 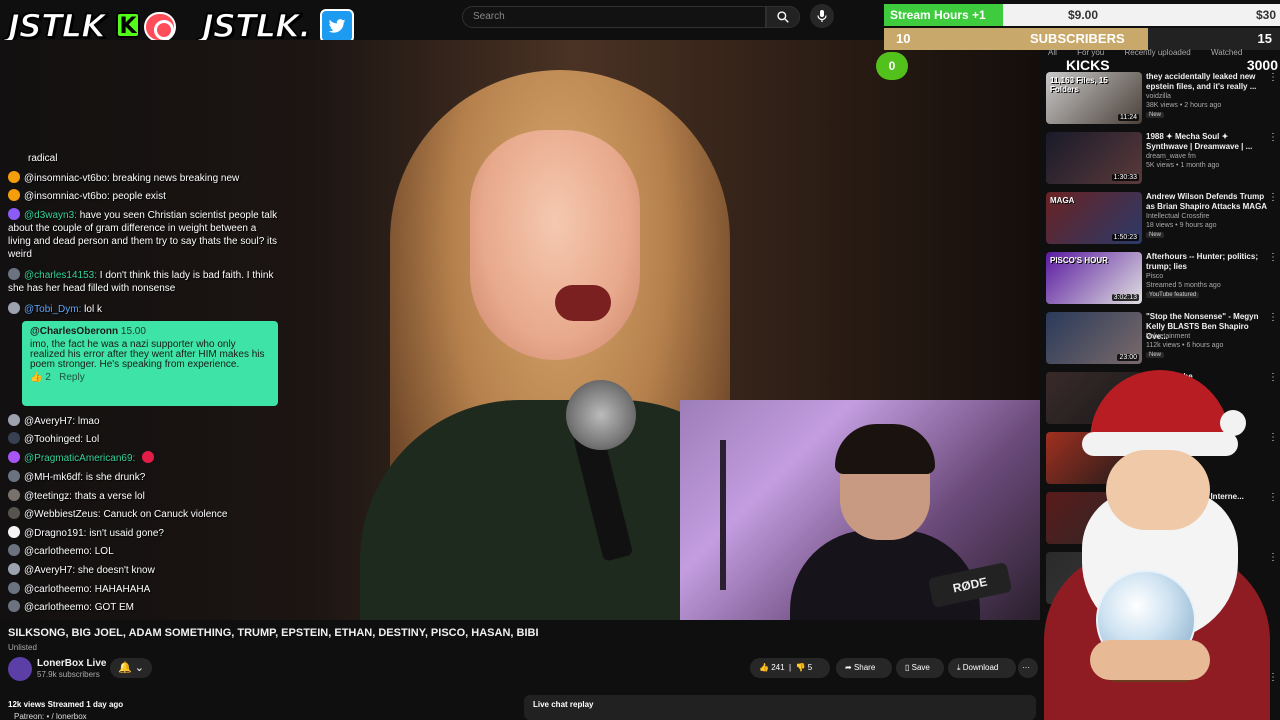 What do you see at coordinates (62, 514) in the screenshot?
I see `chat-username: @WebbiestZeus:` at bounding box center [62, 514].